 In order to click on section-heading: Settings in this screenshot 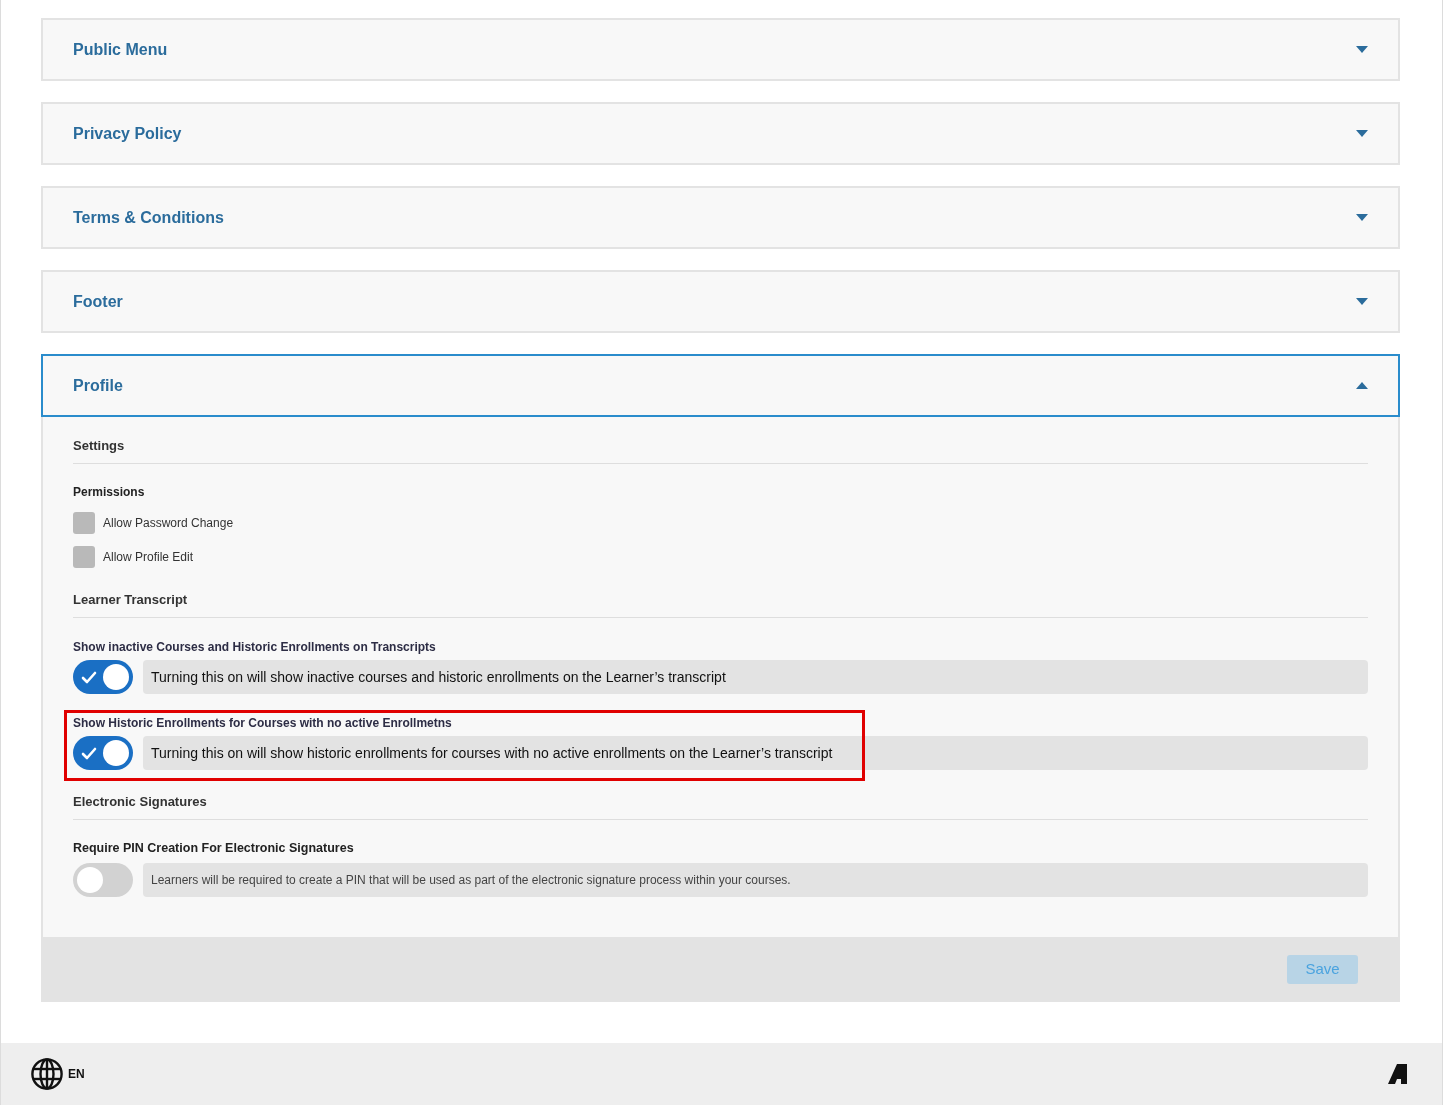, I will do `click(99, 446)`.